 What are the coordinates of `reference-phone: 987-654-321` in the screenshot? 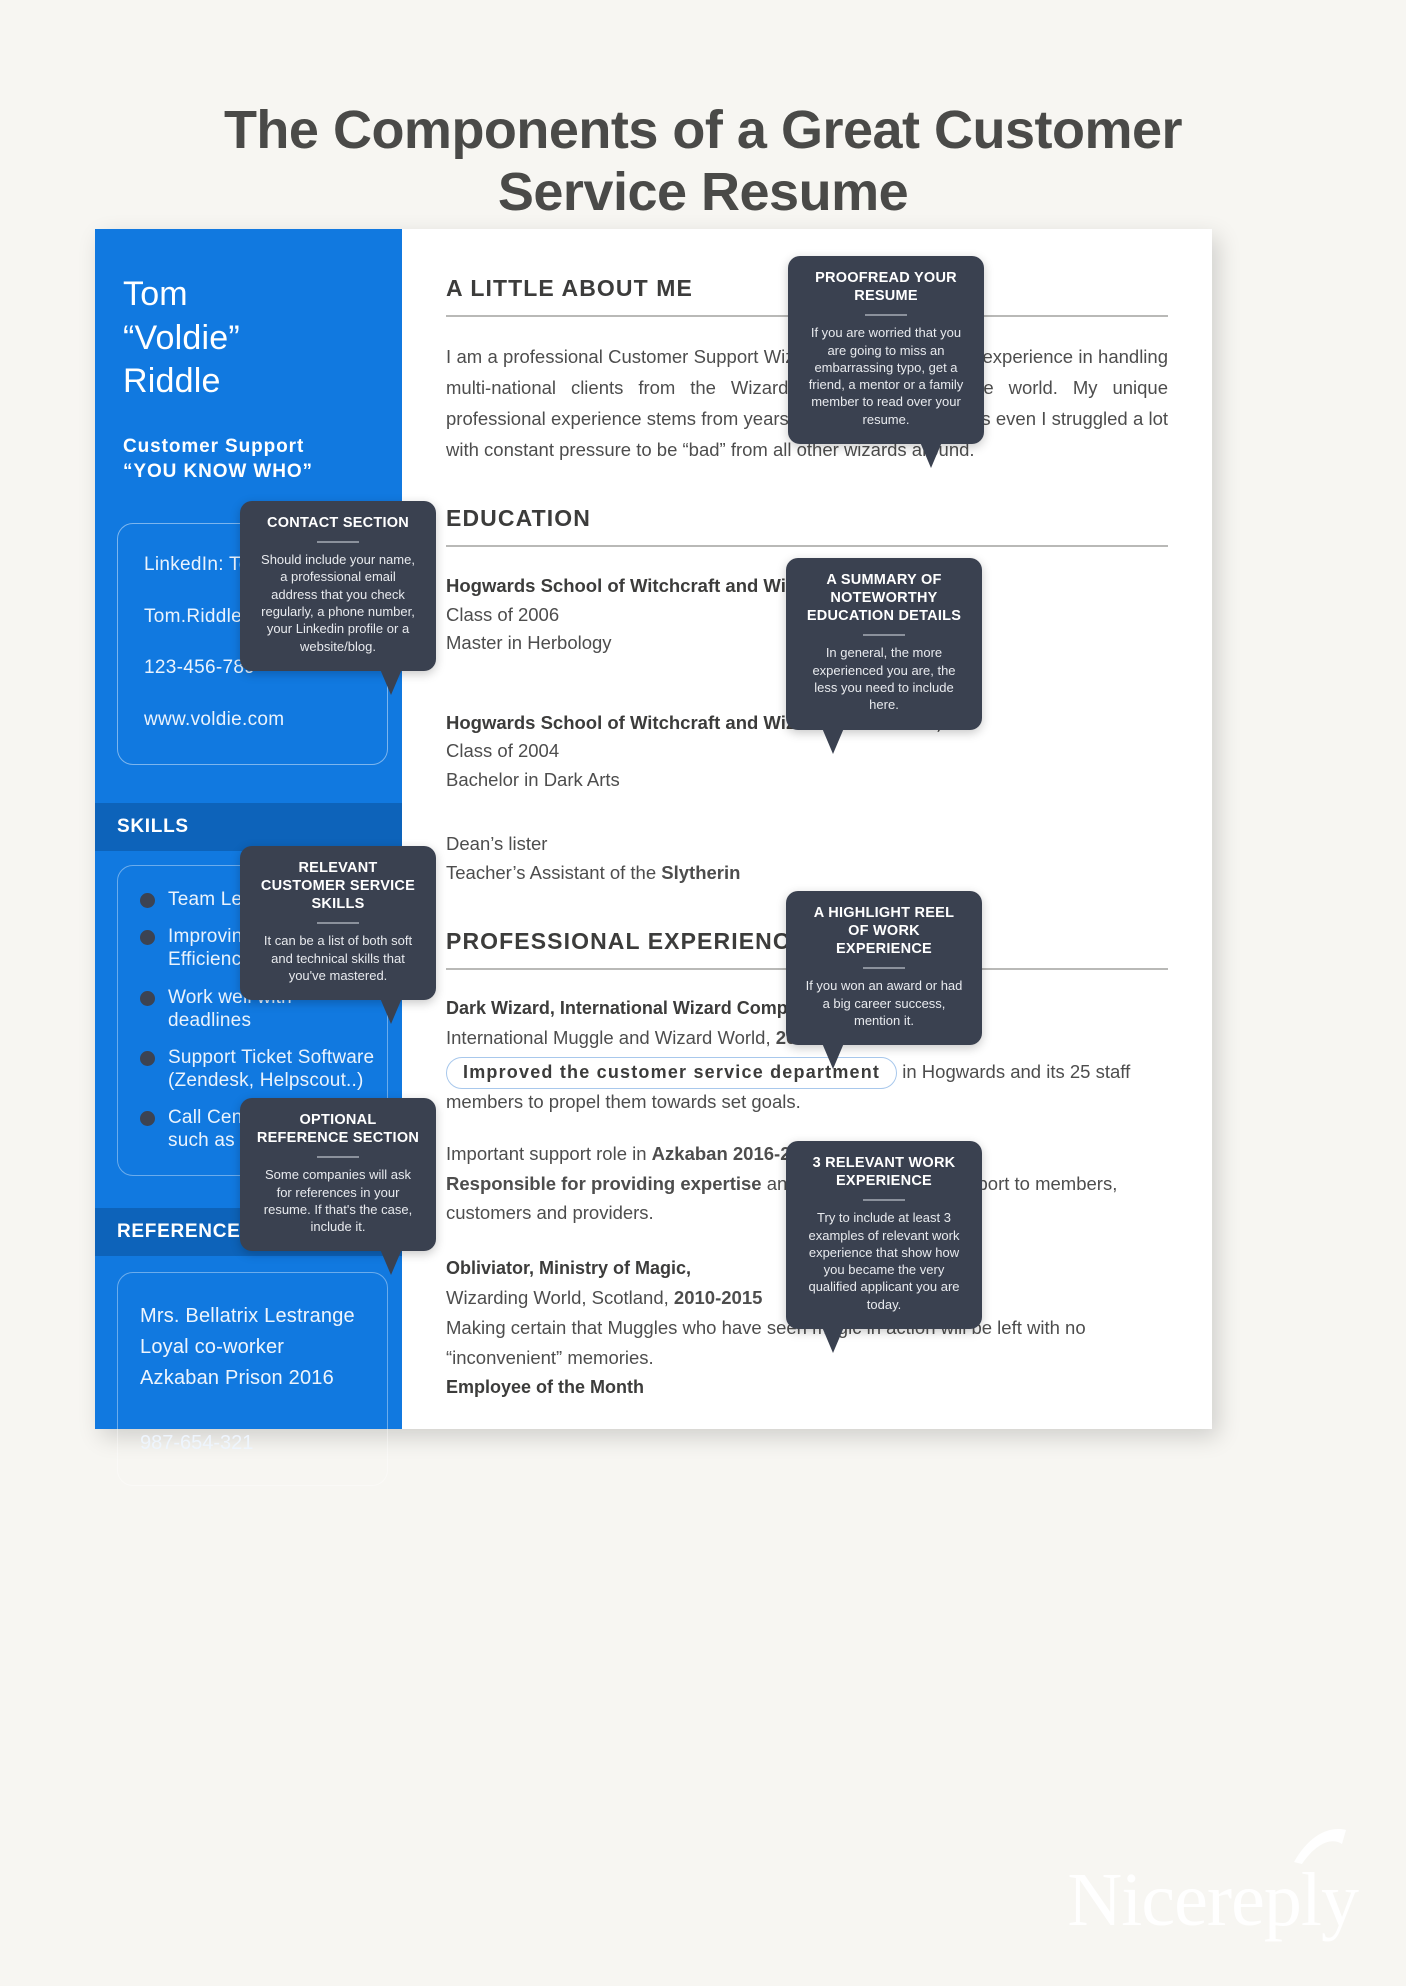 It's located at (197, 1442).